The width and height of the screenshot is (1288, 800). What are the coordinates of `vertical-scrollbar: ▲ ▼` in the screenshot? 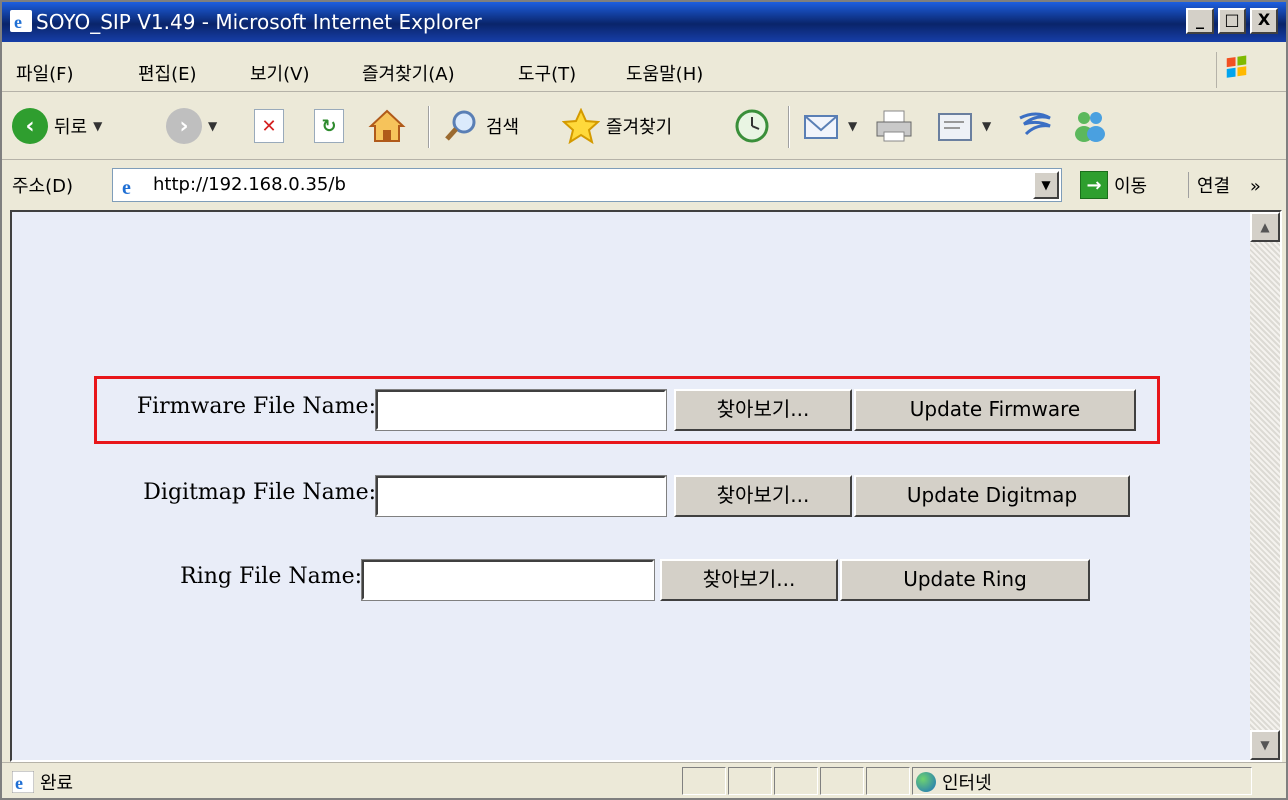 It's located at (1265, 486).